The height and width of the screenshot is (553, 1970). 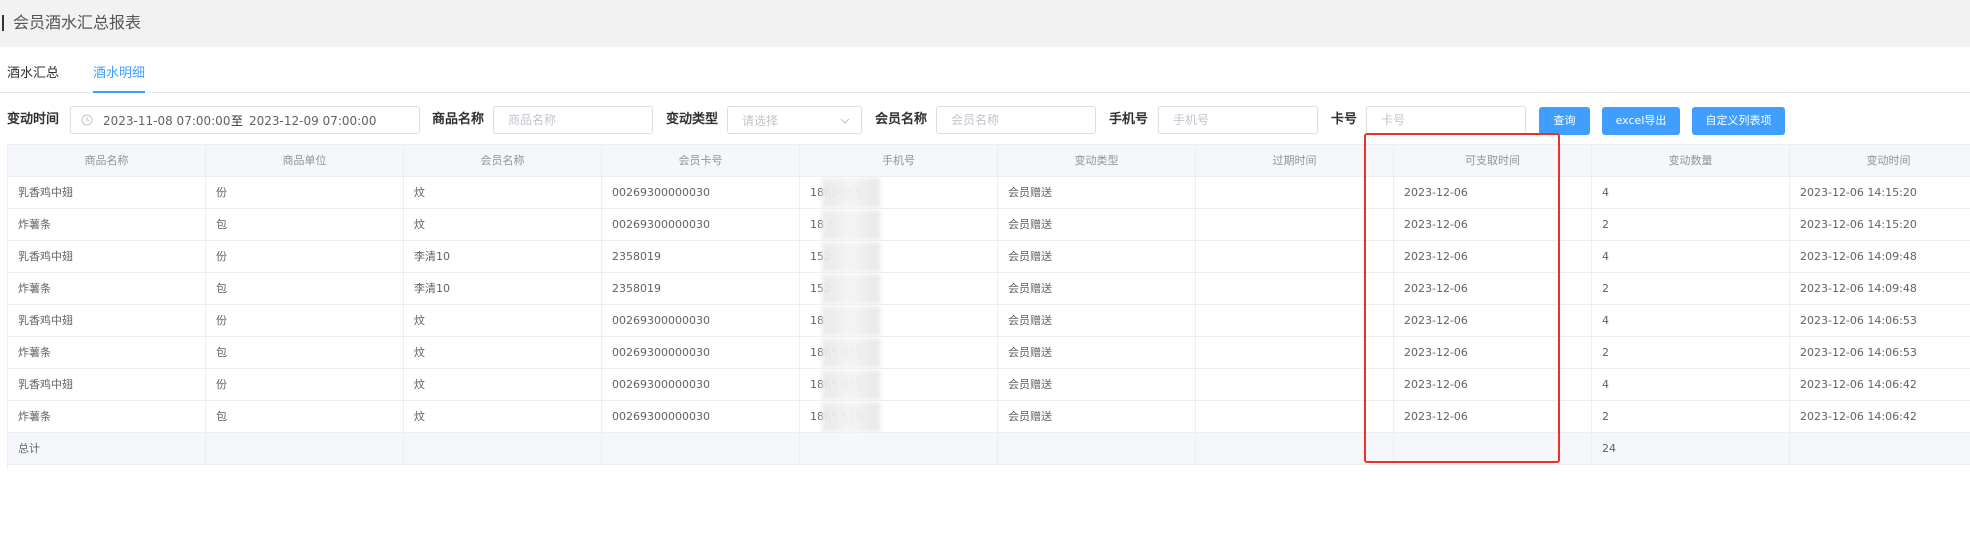 I want to click on query-button: 查询, so click(x=1564, y=121).